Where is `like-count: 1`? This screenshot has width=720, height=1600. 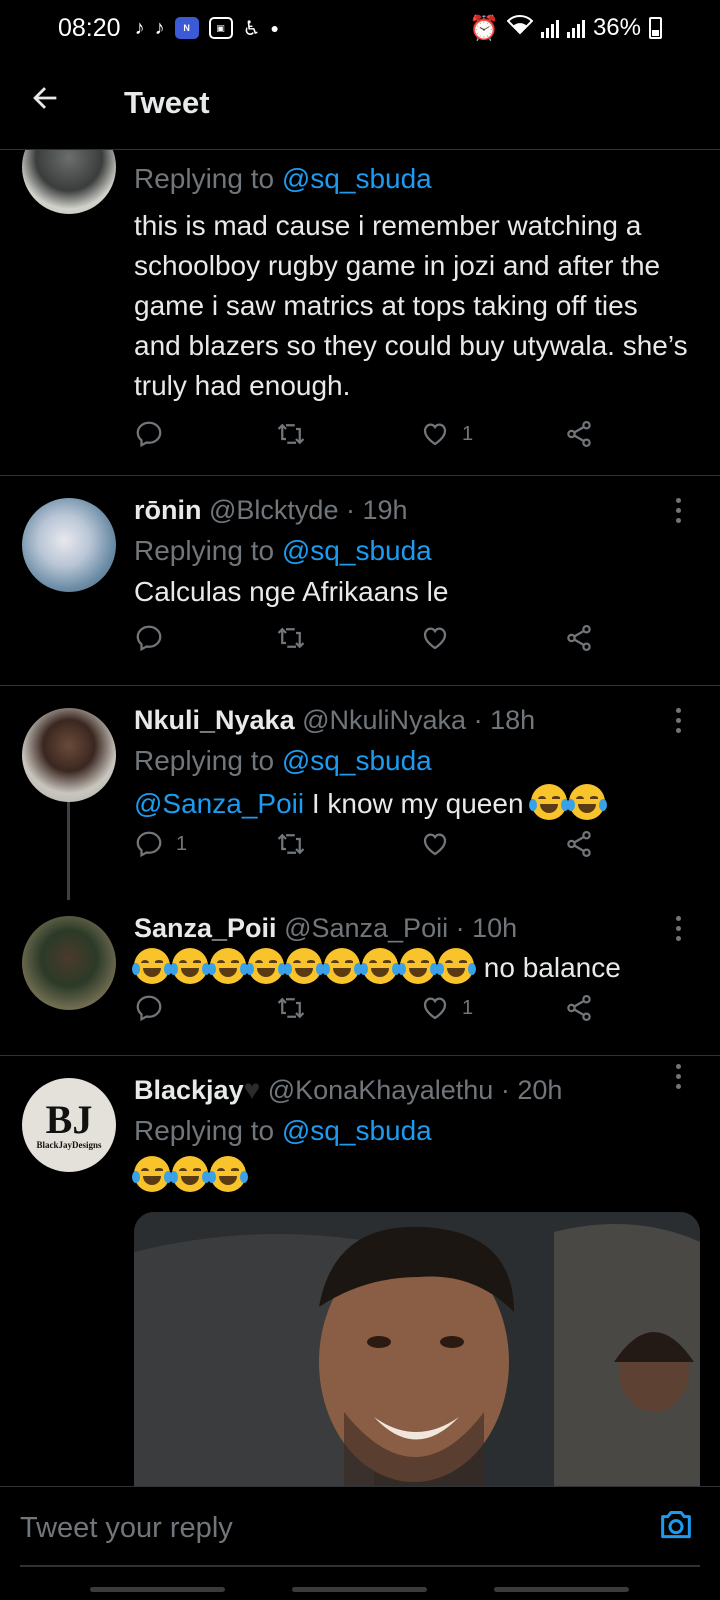
like-count: 1 is located at coordinates (468, 1007).